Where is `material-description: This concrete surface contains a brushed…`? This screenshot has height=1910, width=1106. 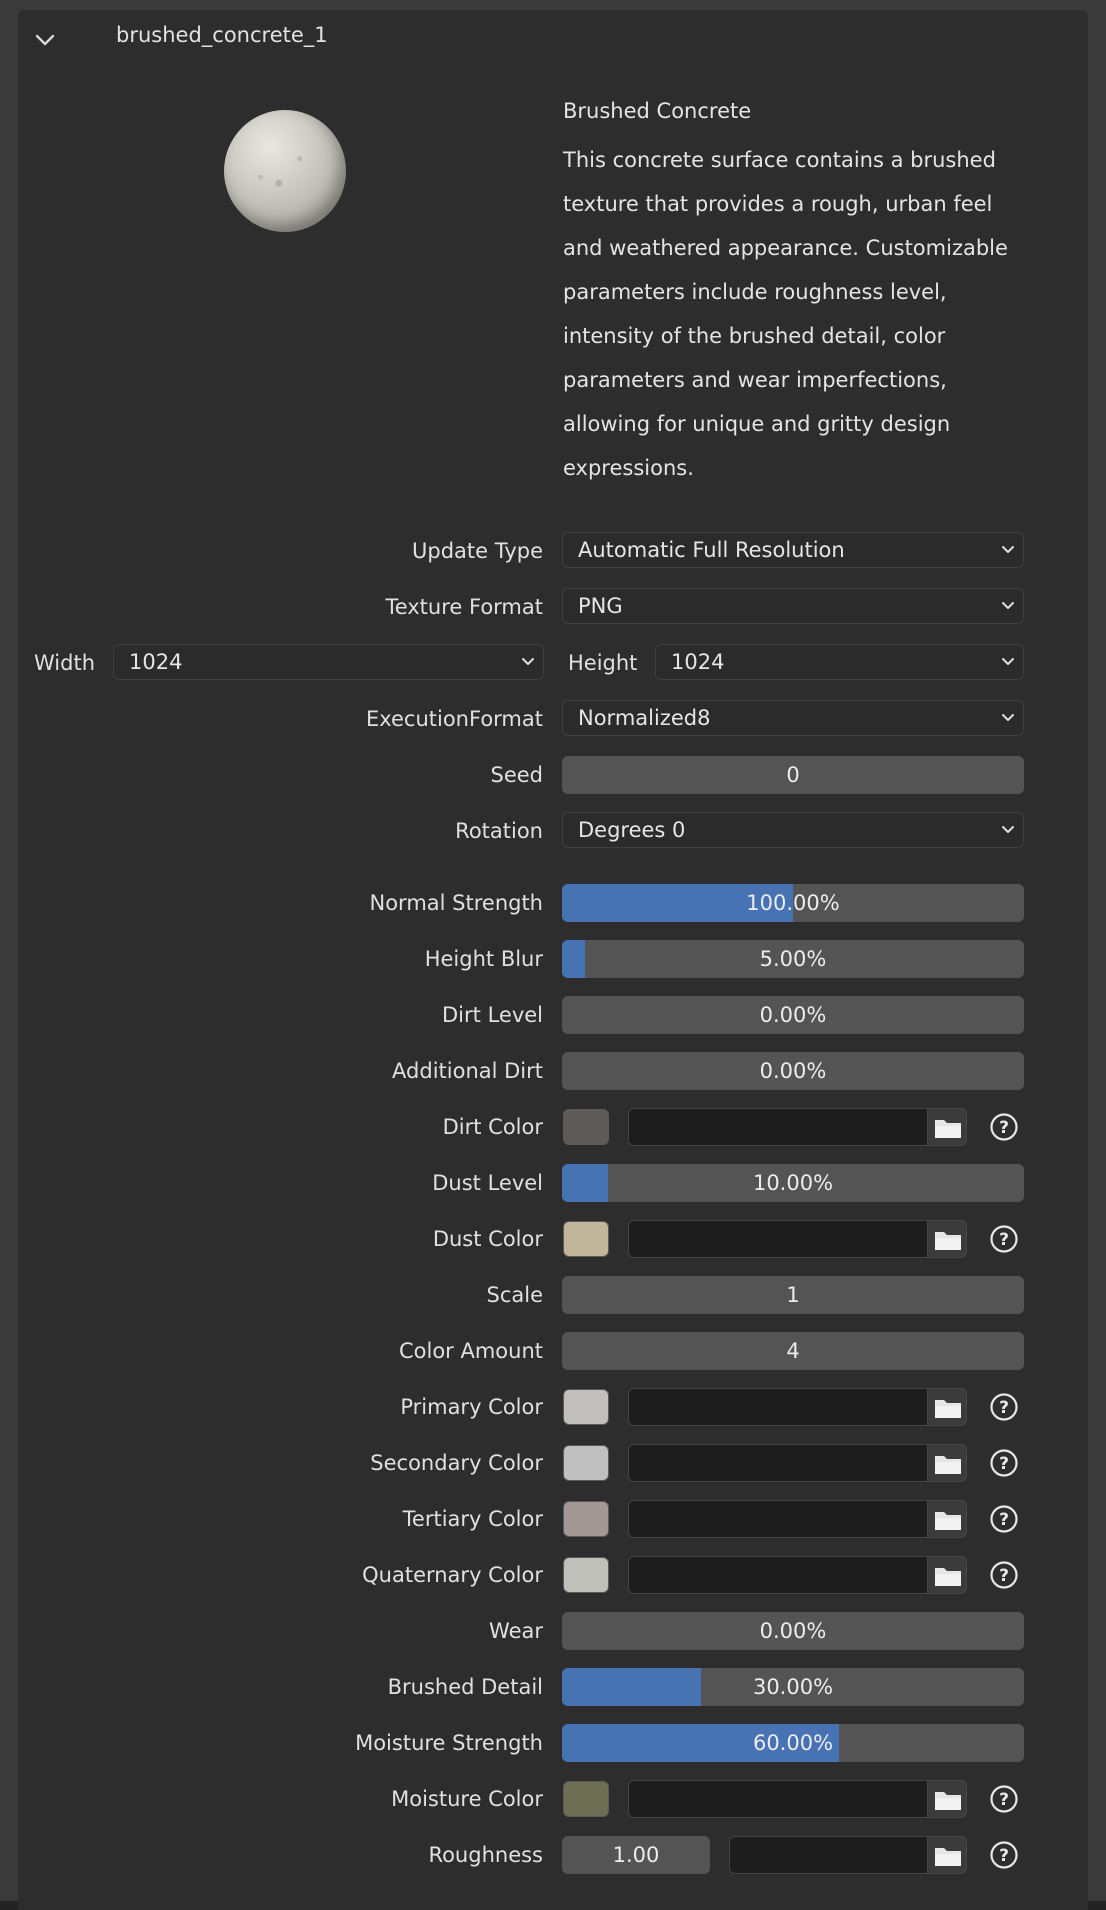
material-description: This concrete surface contains a brushed… is located at coordinates (798, 314).